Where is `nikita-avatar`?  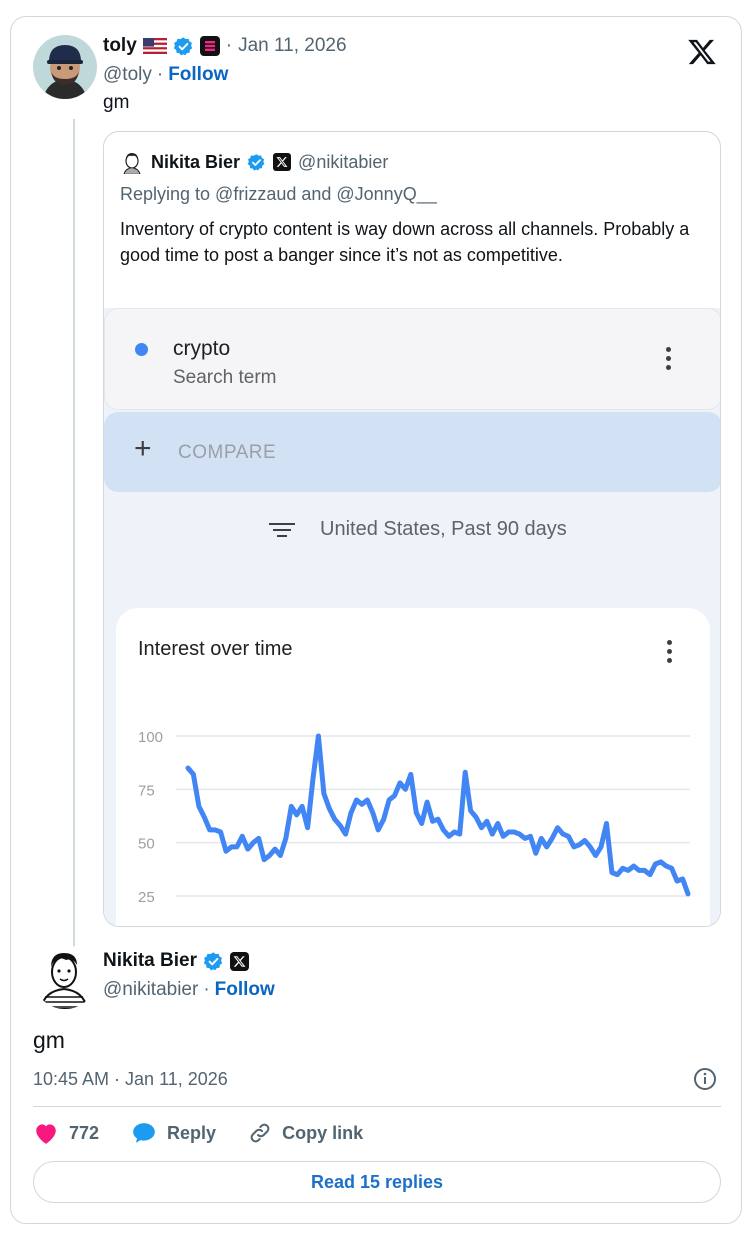
nikita-avatar is located at coordinates (65, 977).